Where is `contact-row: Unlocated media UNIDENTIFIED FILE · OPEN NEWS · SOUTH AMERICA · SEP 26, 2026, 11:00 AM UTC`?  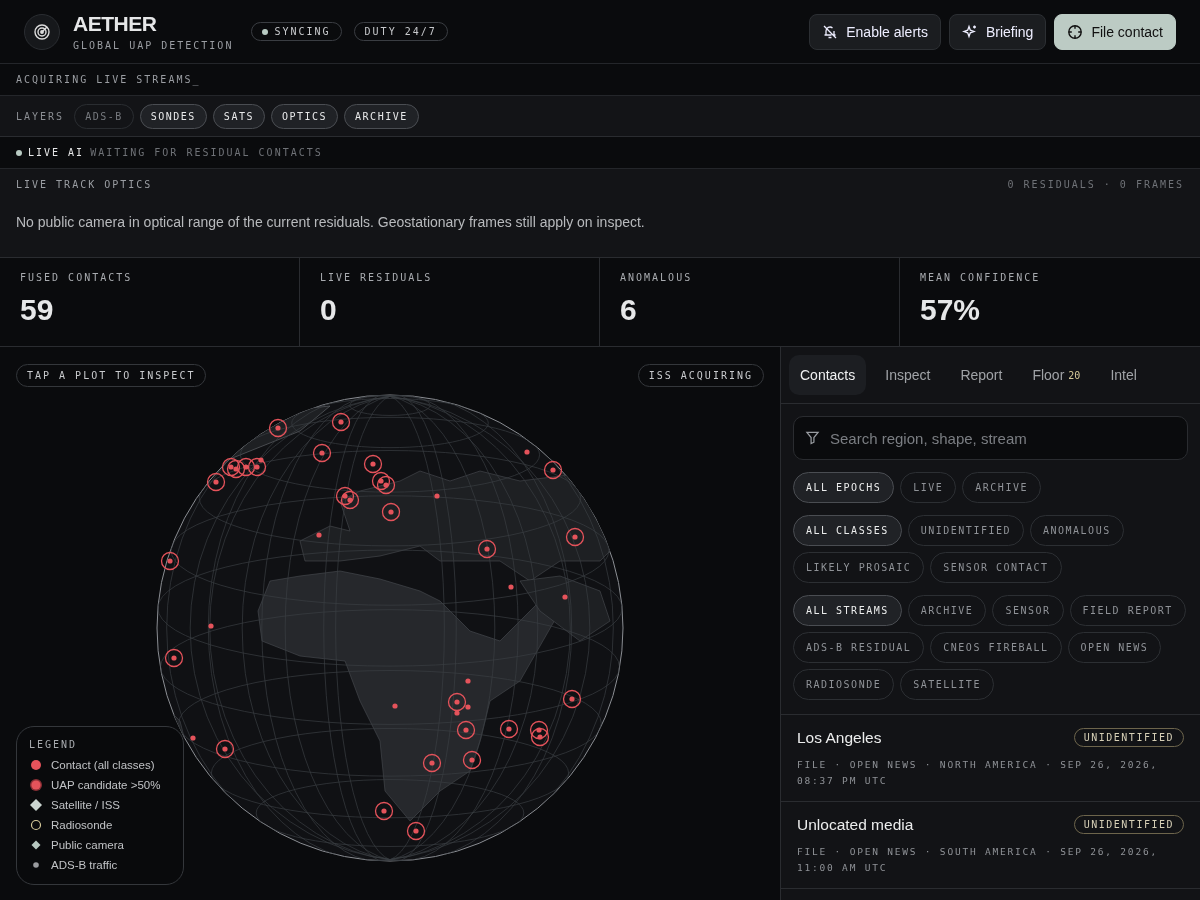
contact-row: Unlocated media UNIDENTIFIED FILE · OPEN NEWS · SOUTH AMERICA · SEP 26, 2026, 11:00 AM UTC is located at coordinates (990, 845).